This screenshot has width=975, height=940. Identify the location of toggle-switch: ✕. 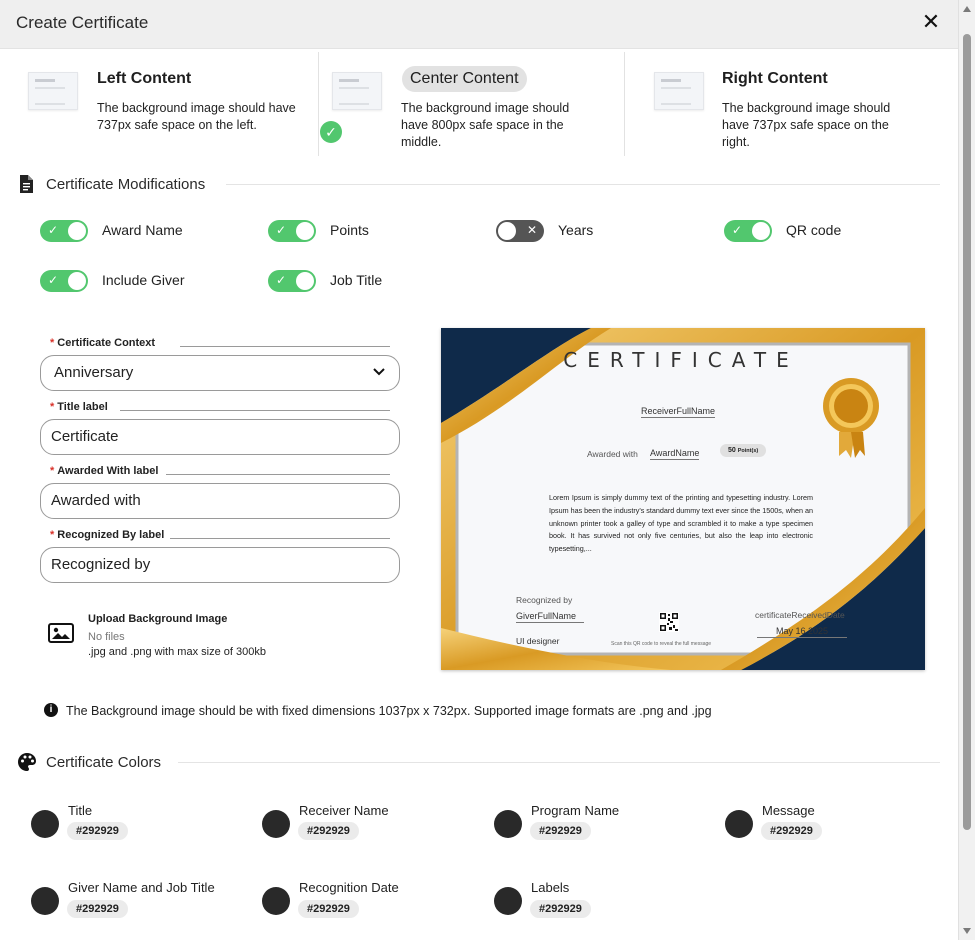
(520, 231).